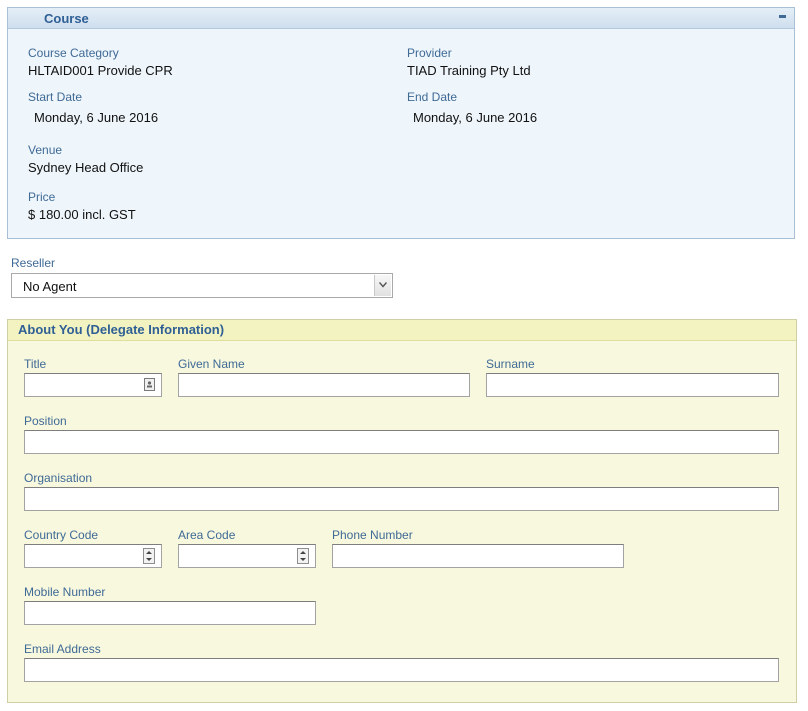  Describe the element at coordinates (469, 70) in the screenshot. I see `provider-value: TIAD Training Pty Ltd` at that location.